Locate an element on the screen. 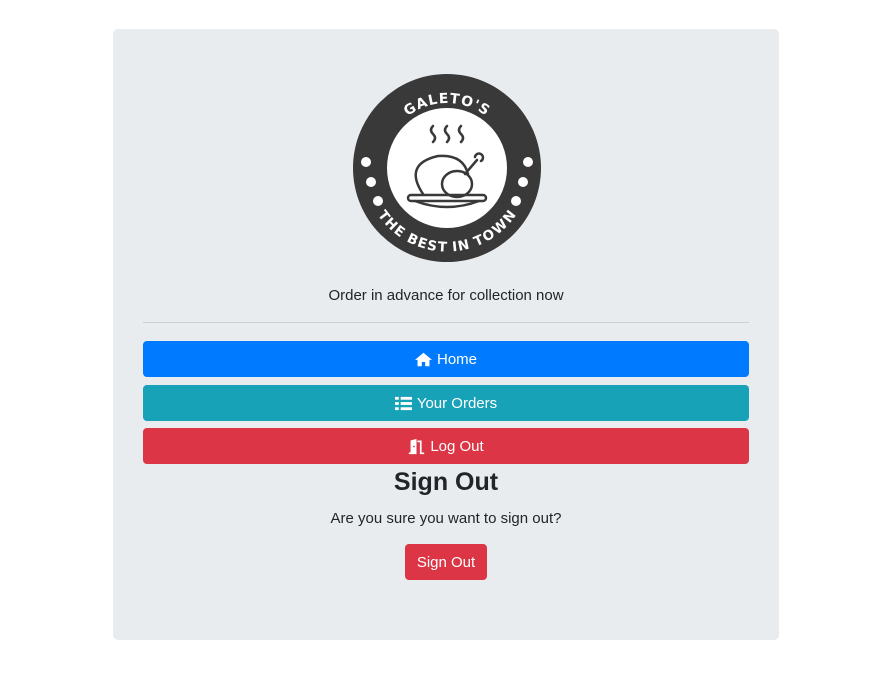 This screenshot has height=675, width=894. your-orders-label: Your Orders is located at coordinates (457, 403).